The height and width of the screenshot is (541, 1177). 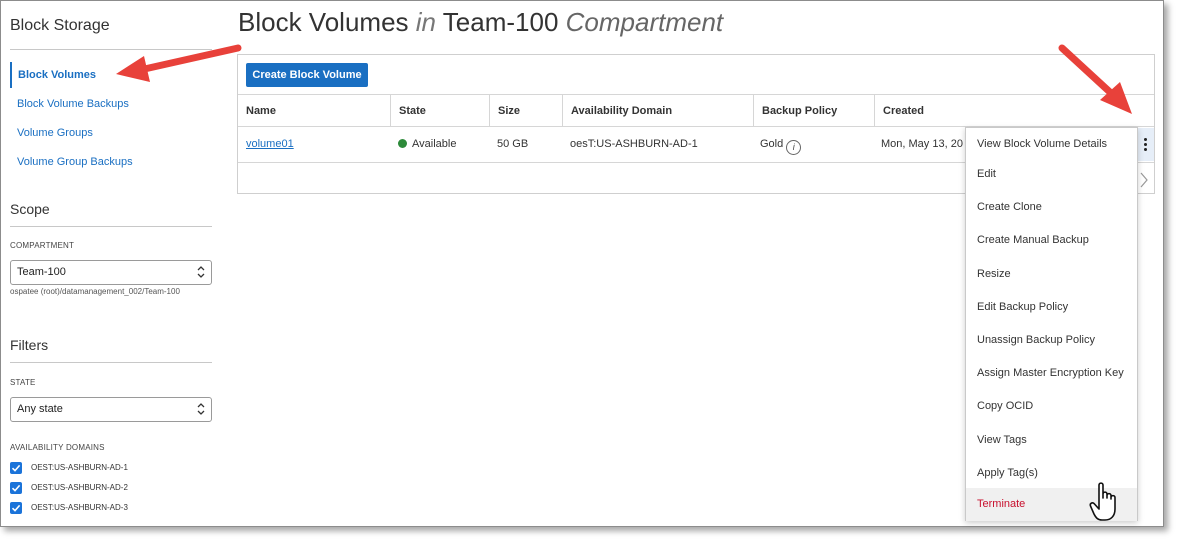 What do you see at coordinates (79, 507) in the screenshot?
I see `ad-checkbox-label: OEST:US-ASHBURN-AD-3` at bounding box center [79, 507].